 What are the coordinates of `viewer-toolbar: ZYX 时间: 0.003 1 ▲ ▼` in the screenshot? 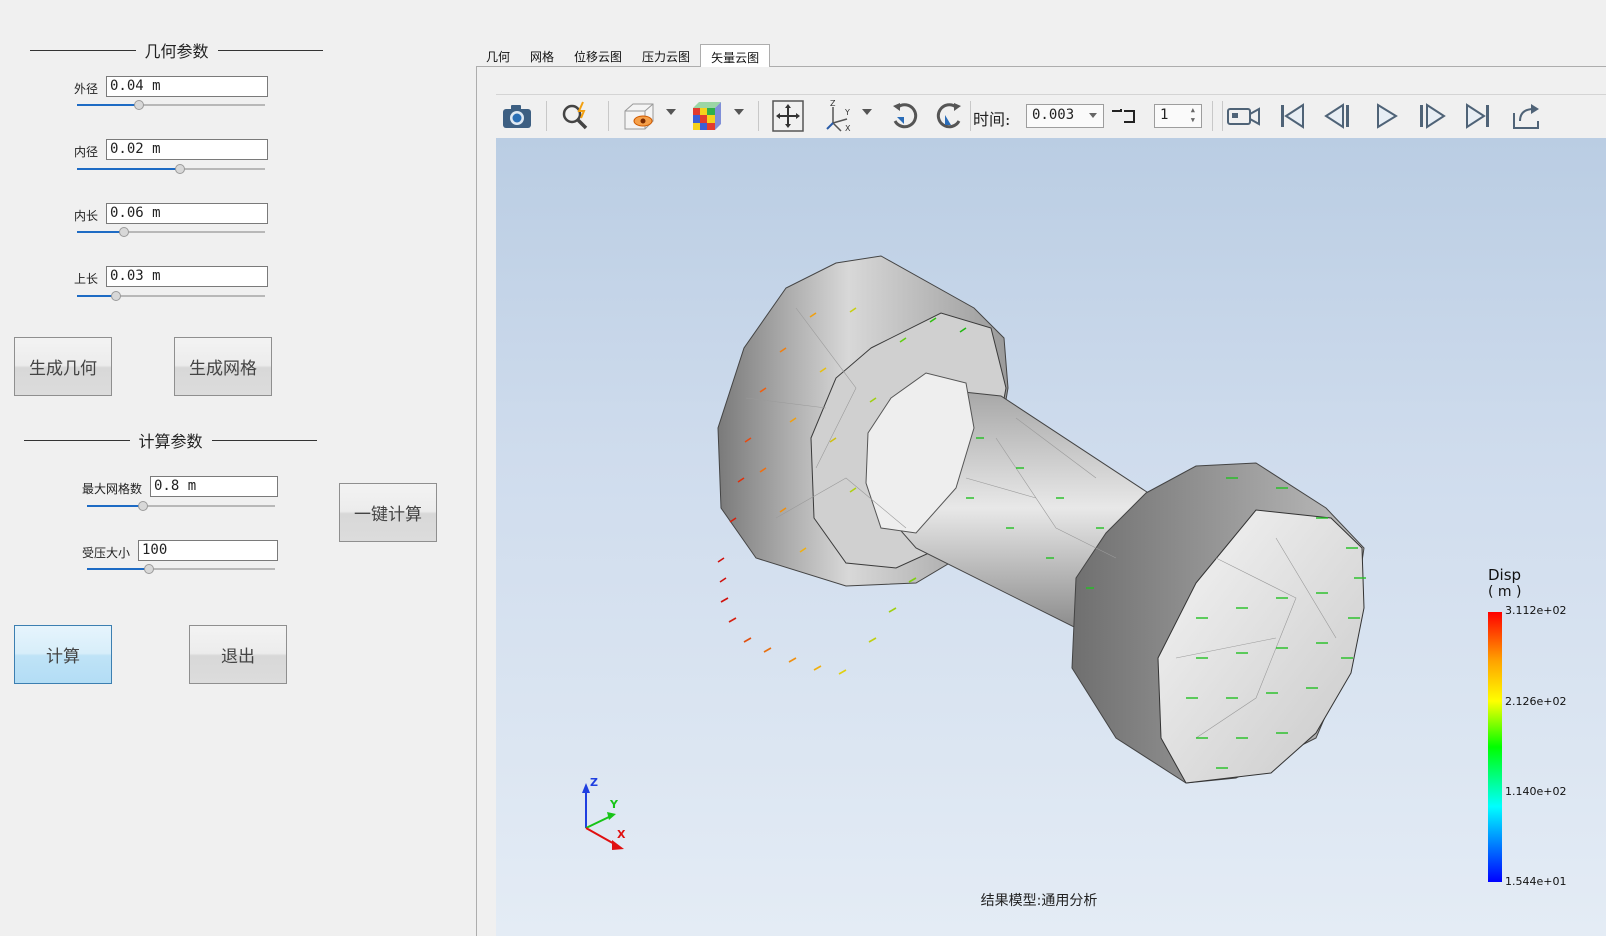 It's located at (1051, 115).